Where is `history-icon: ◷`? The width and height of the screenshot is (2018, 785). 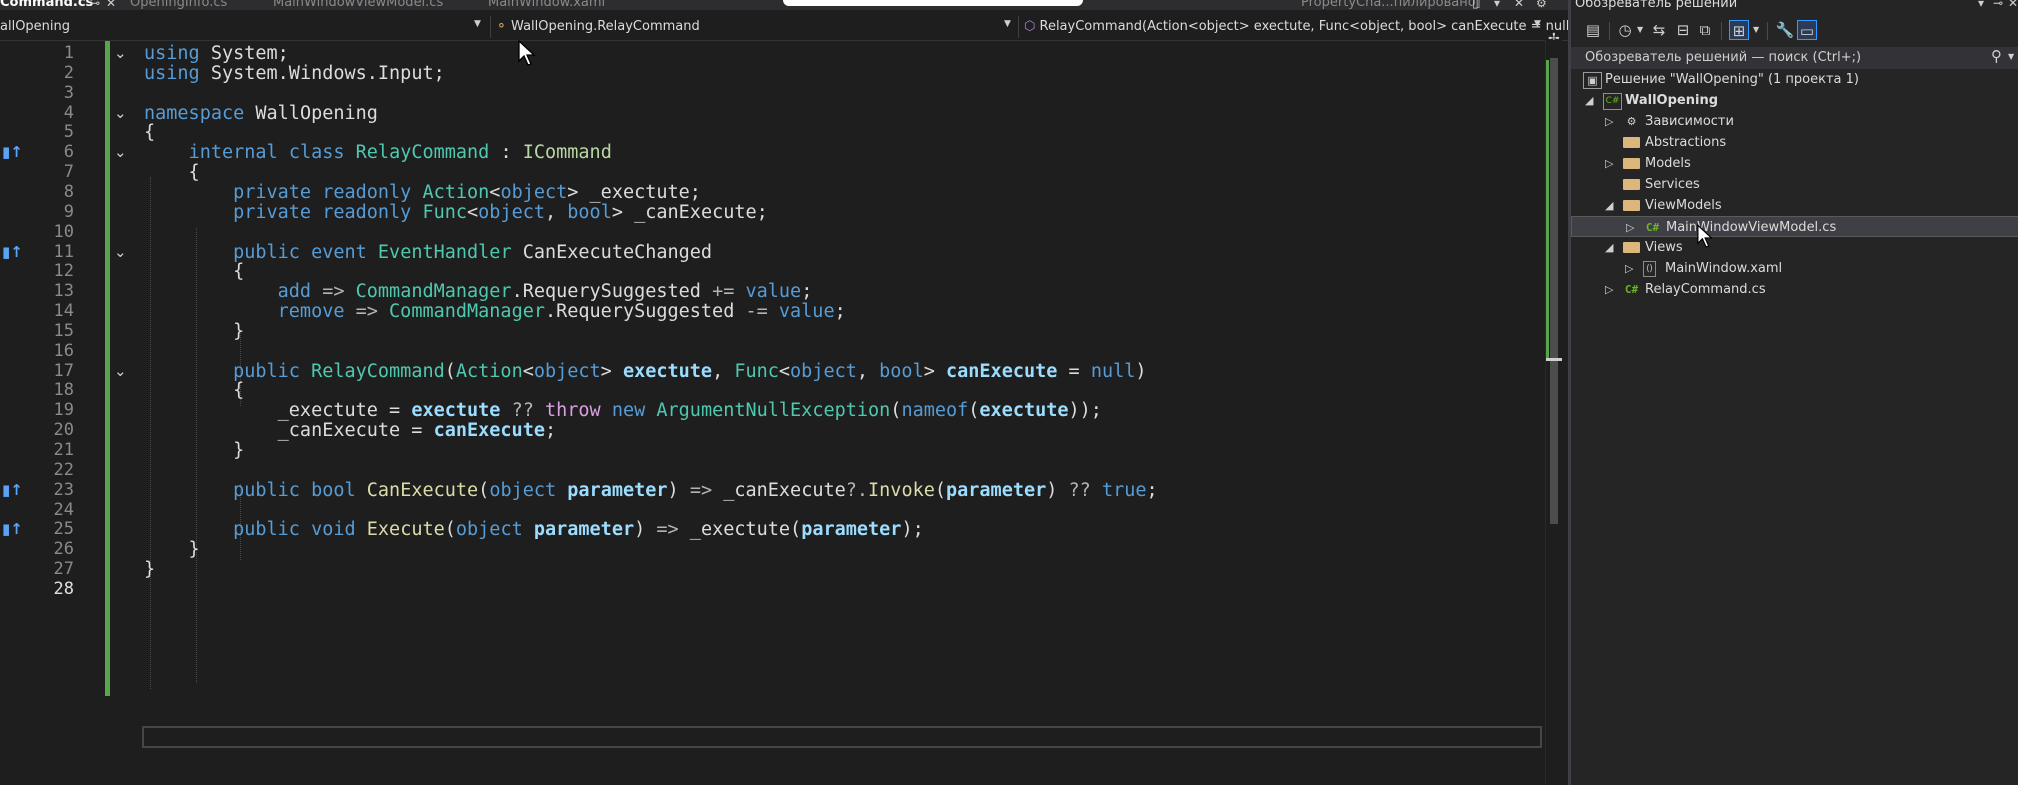 history-icon: ◷ is located at coordinates (1625, 30).